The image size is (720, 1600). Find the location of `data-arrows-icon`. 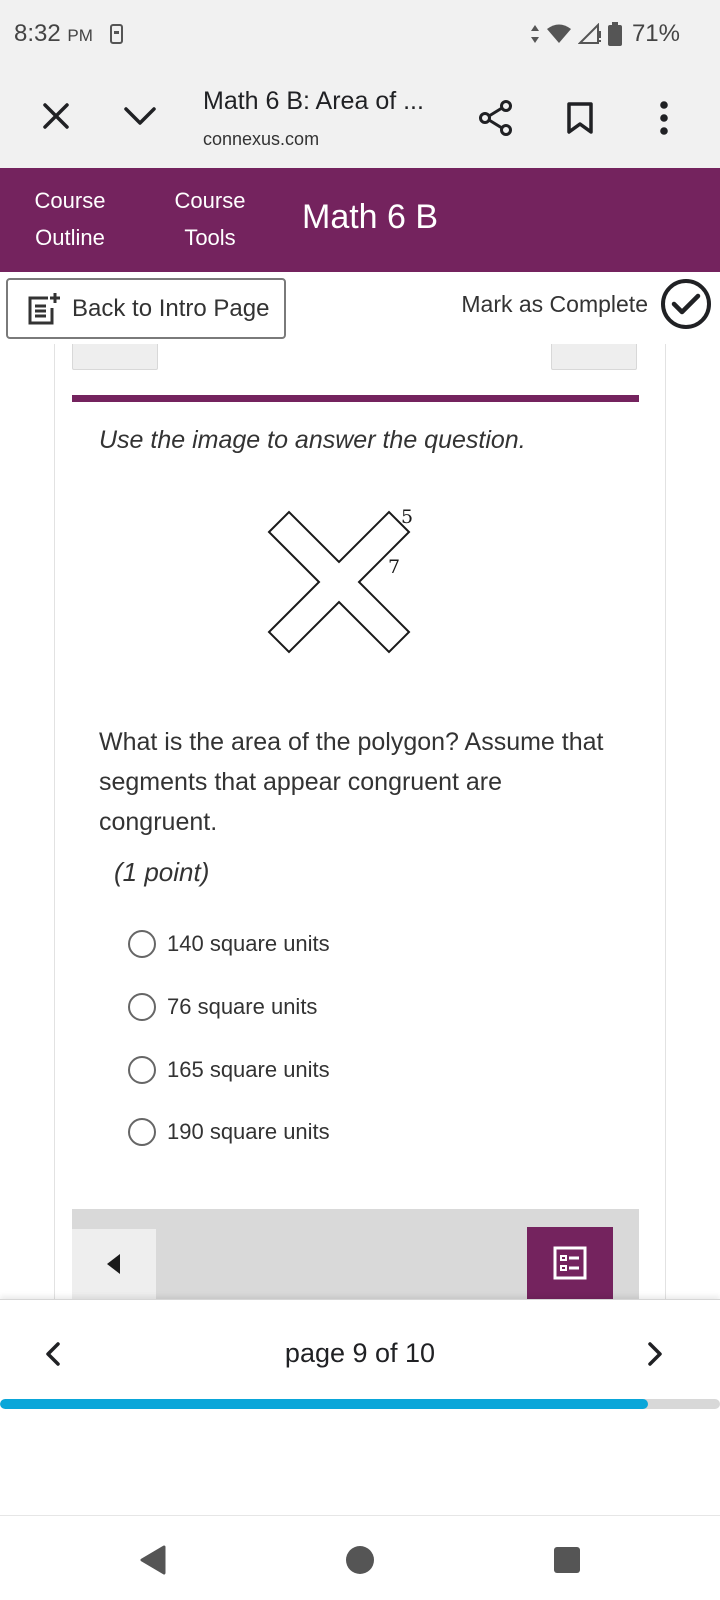

data-arrows-icon is located at coordinates (534, 34).